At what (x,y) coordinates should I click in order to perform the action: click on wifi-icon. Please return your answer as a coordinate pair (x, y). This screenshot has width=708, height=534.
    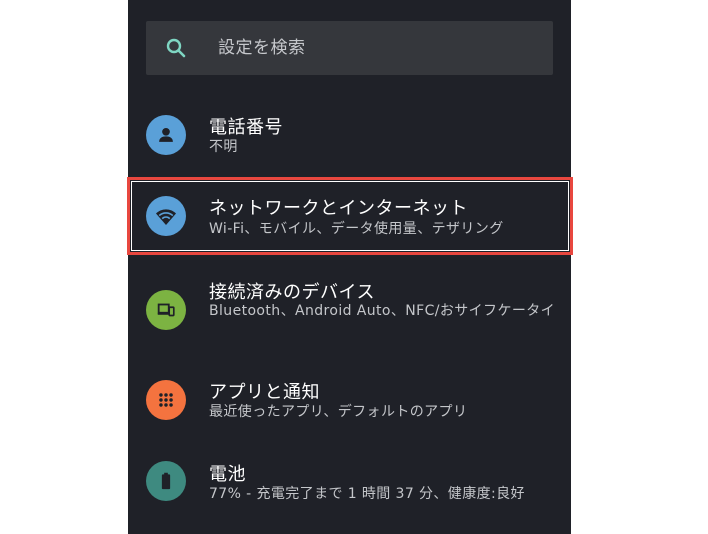
    Looking at the image, I should click on (166, 216).